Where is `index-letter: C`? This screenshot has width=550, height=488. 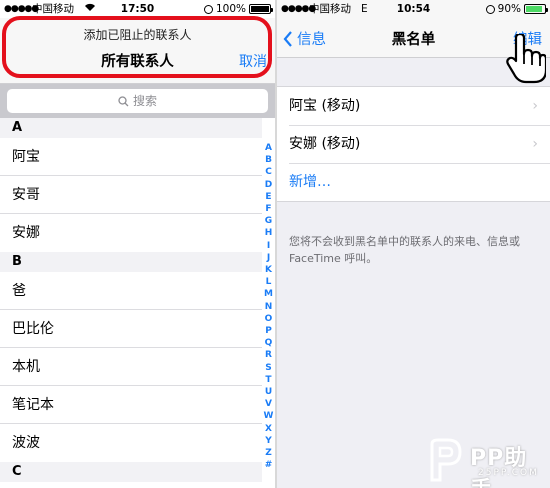
index-letter: C is located at coordinates (268, 172).